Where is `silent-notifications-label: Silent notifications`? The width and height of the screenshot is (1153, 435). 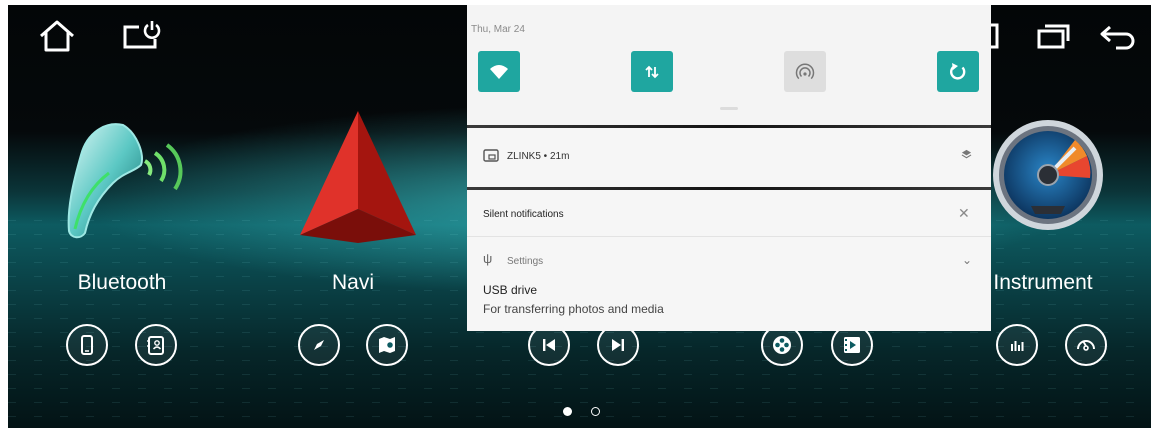 silent-notifications-label: Silent notifications is located at coordinates (523, 214).